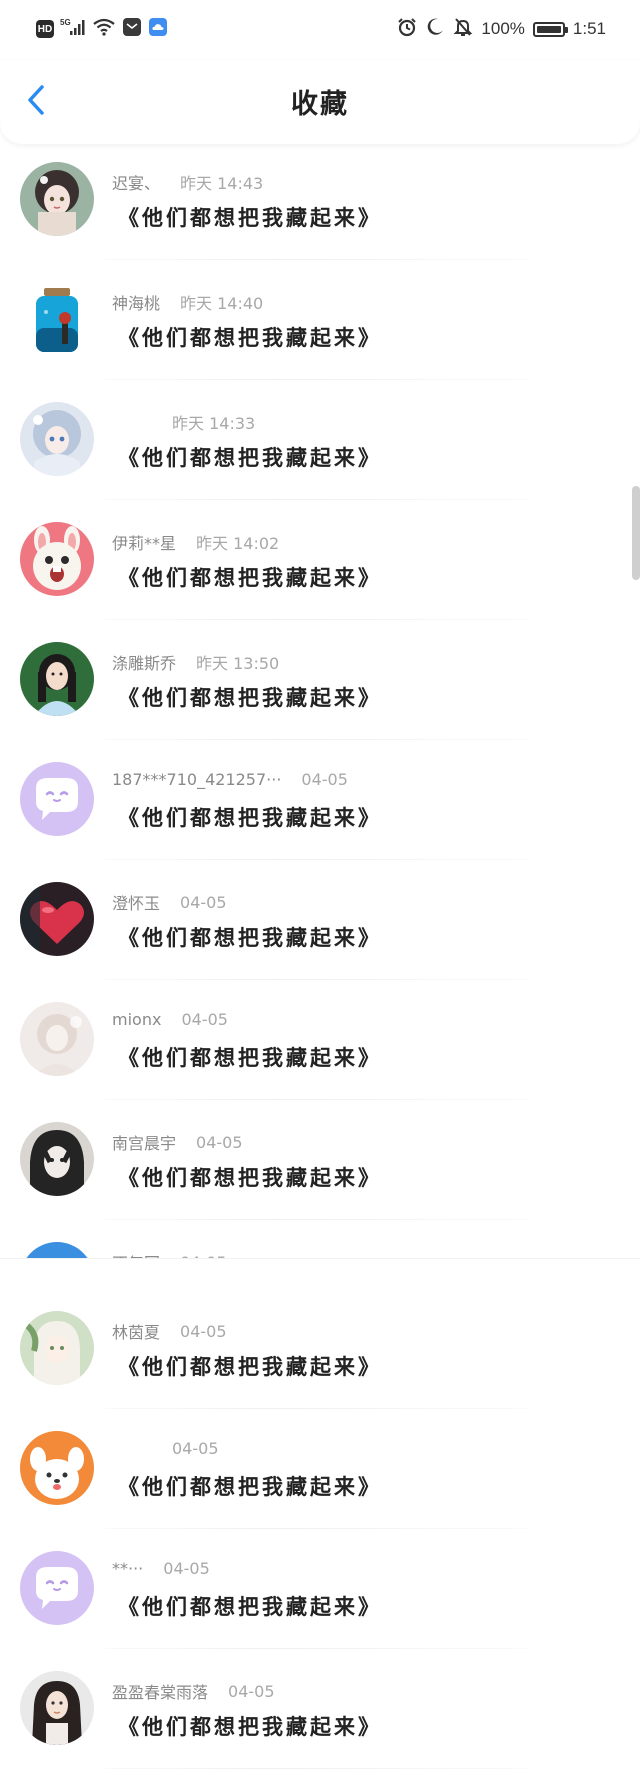 The height and width of the screenshot is (1771, 640). What do you see at coordinates (45, 29) in the screenshot?
I see `hd-badge: HD` at bounding box center [45, 29].